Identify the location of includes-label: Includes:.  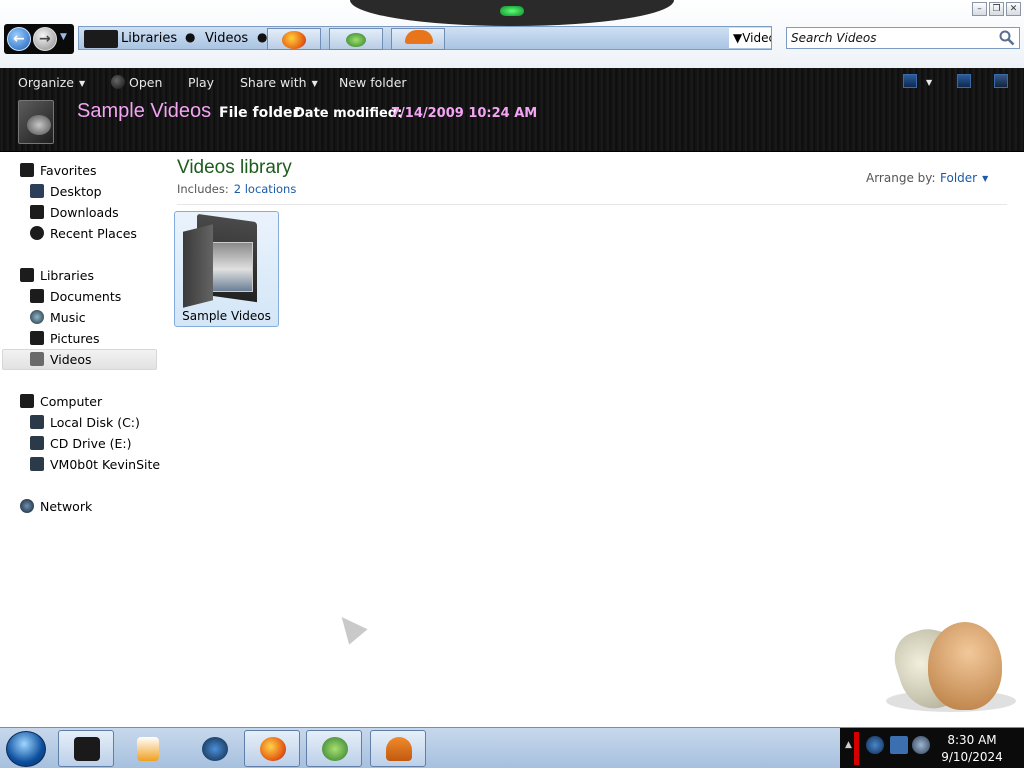
(203, 189).